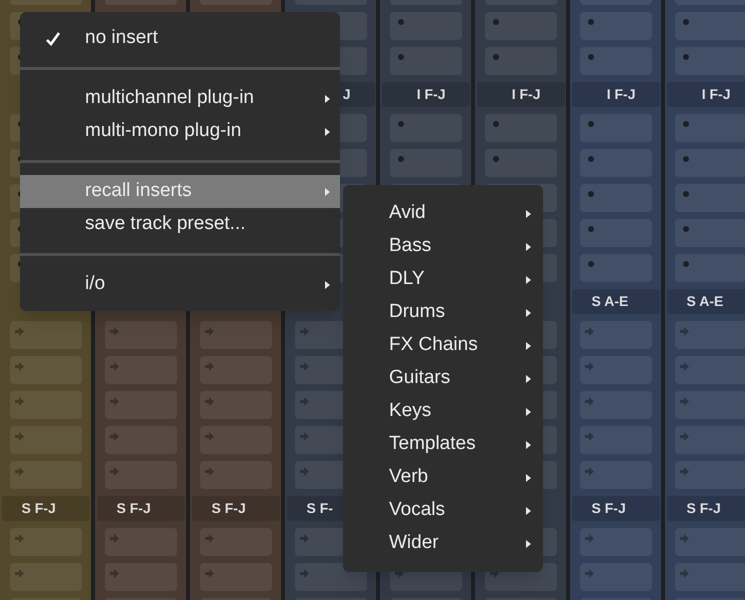 This screenshot has width=745, height=600. What do you see at coordinates (526, 94) in the screenshot?
I see `section-label: I F-J` at bounding box center [526, 94].